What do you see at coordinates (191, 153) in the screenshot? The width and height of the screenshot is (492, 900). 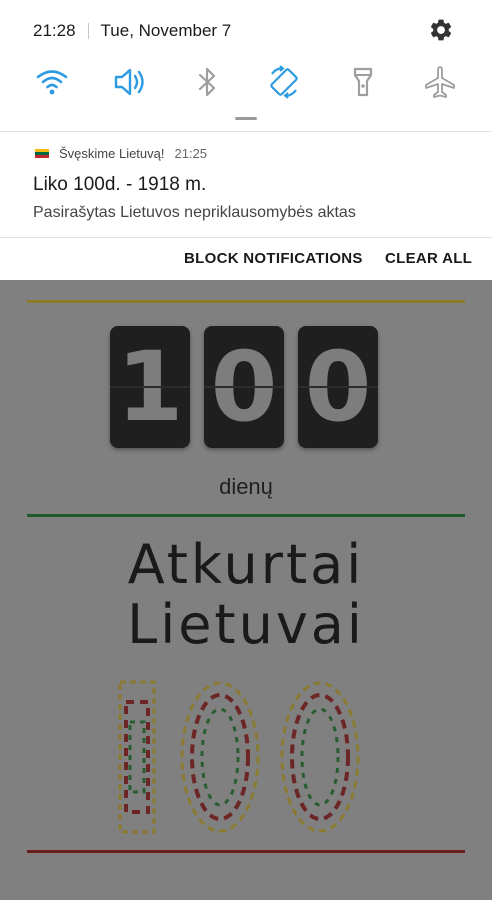 I see `notification-time: 21:25` at bounding box center [191, 153].